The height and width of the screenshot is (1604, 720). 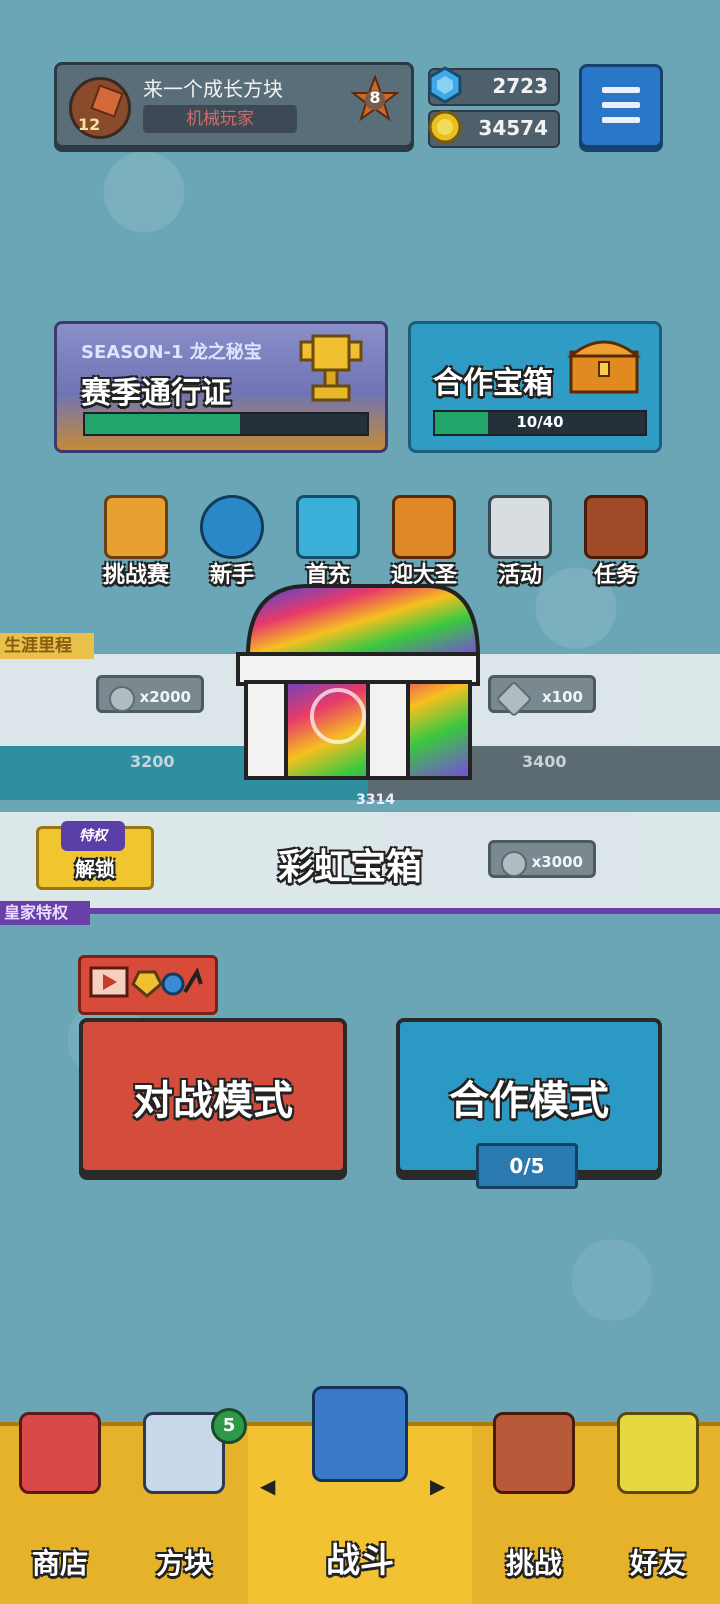 What do you see at coordinates (184, 1508) in the screenshot?
I see `tab-blocks: 方块` at bounding box center [184, 1508].